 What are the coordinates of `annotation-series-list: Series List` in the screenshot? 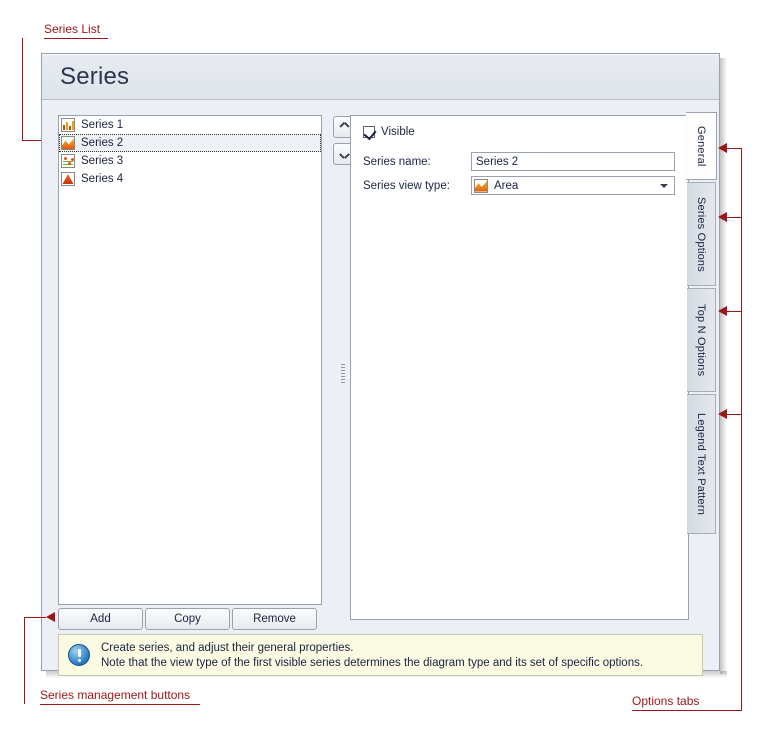 It's located at (72, 29).